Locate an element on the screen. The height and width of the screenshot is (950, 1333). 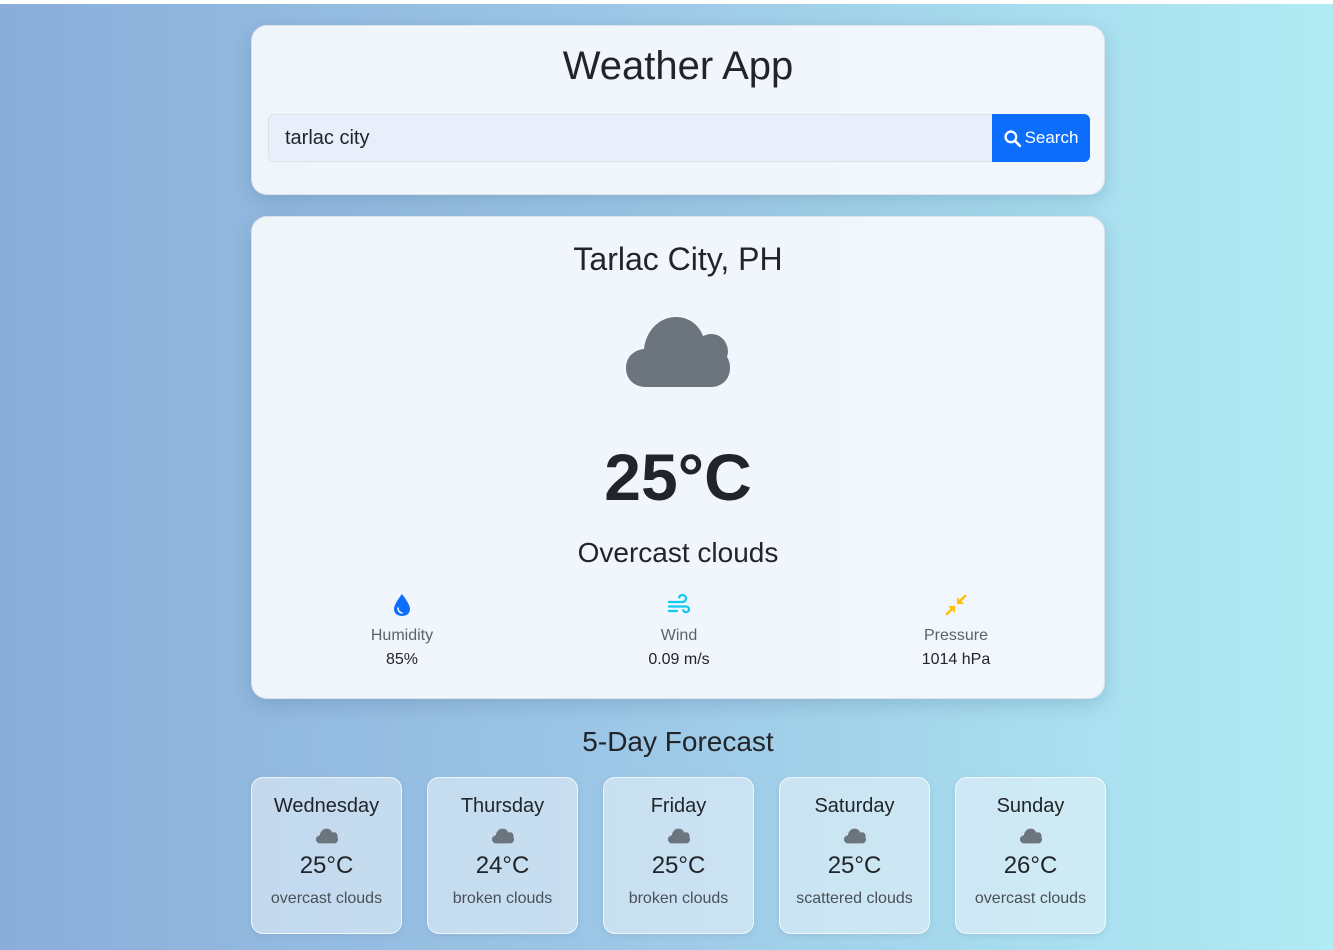
droplet-icon is located at coordinates (402, 605).